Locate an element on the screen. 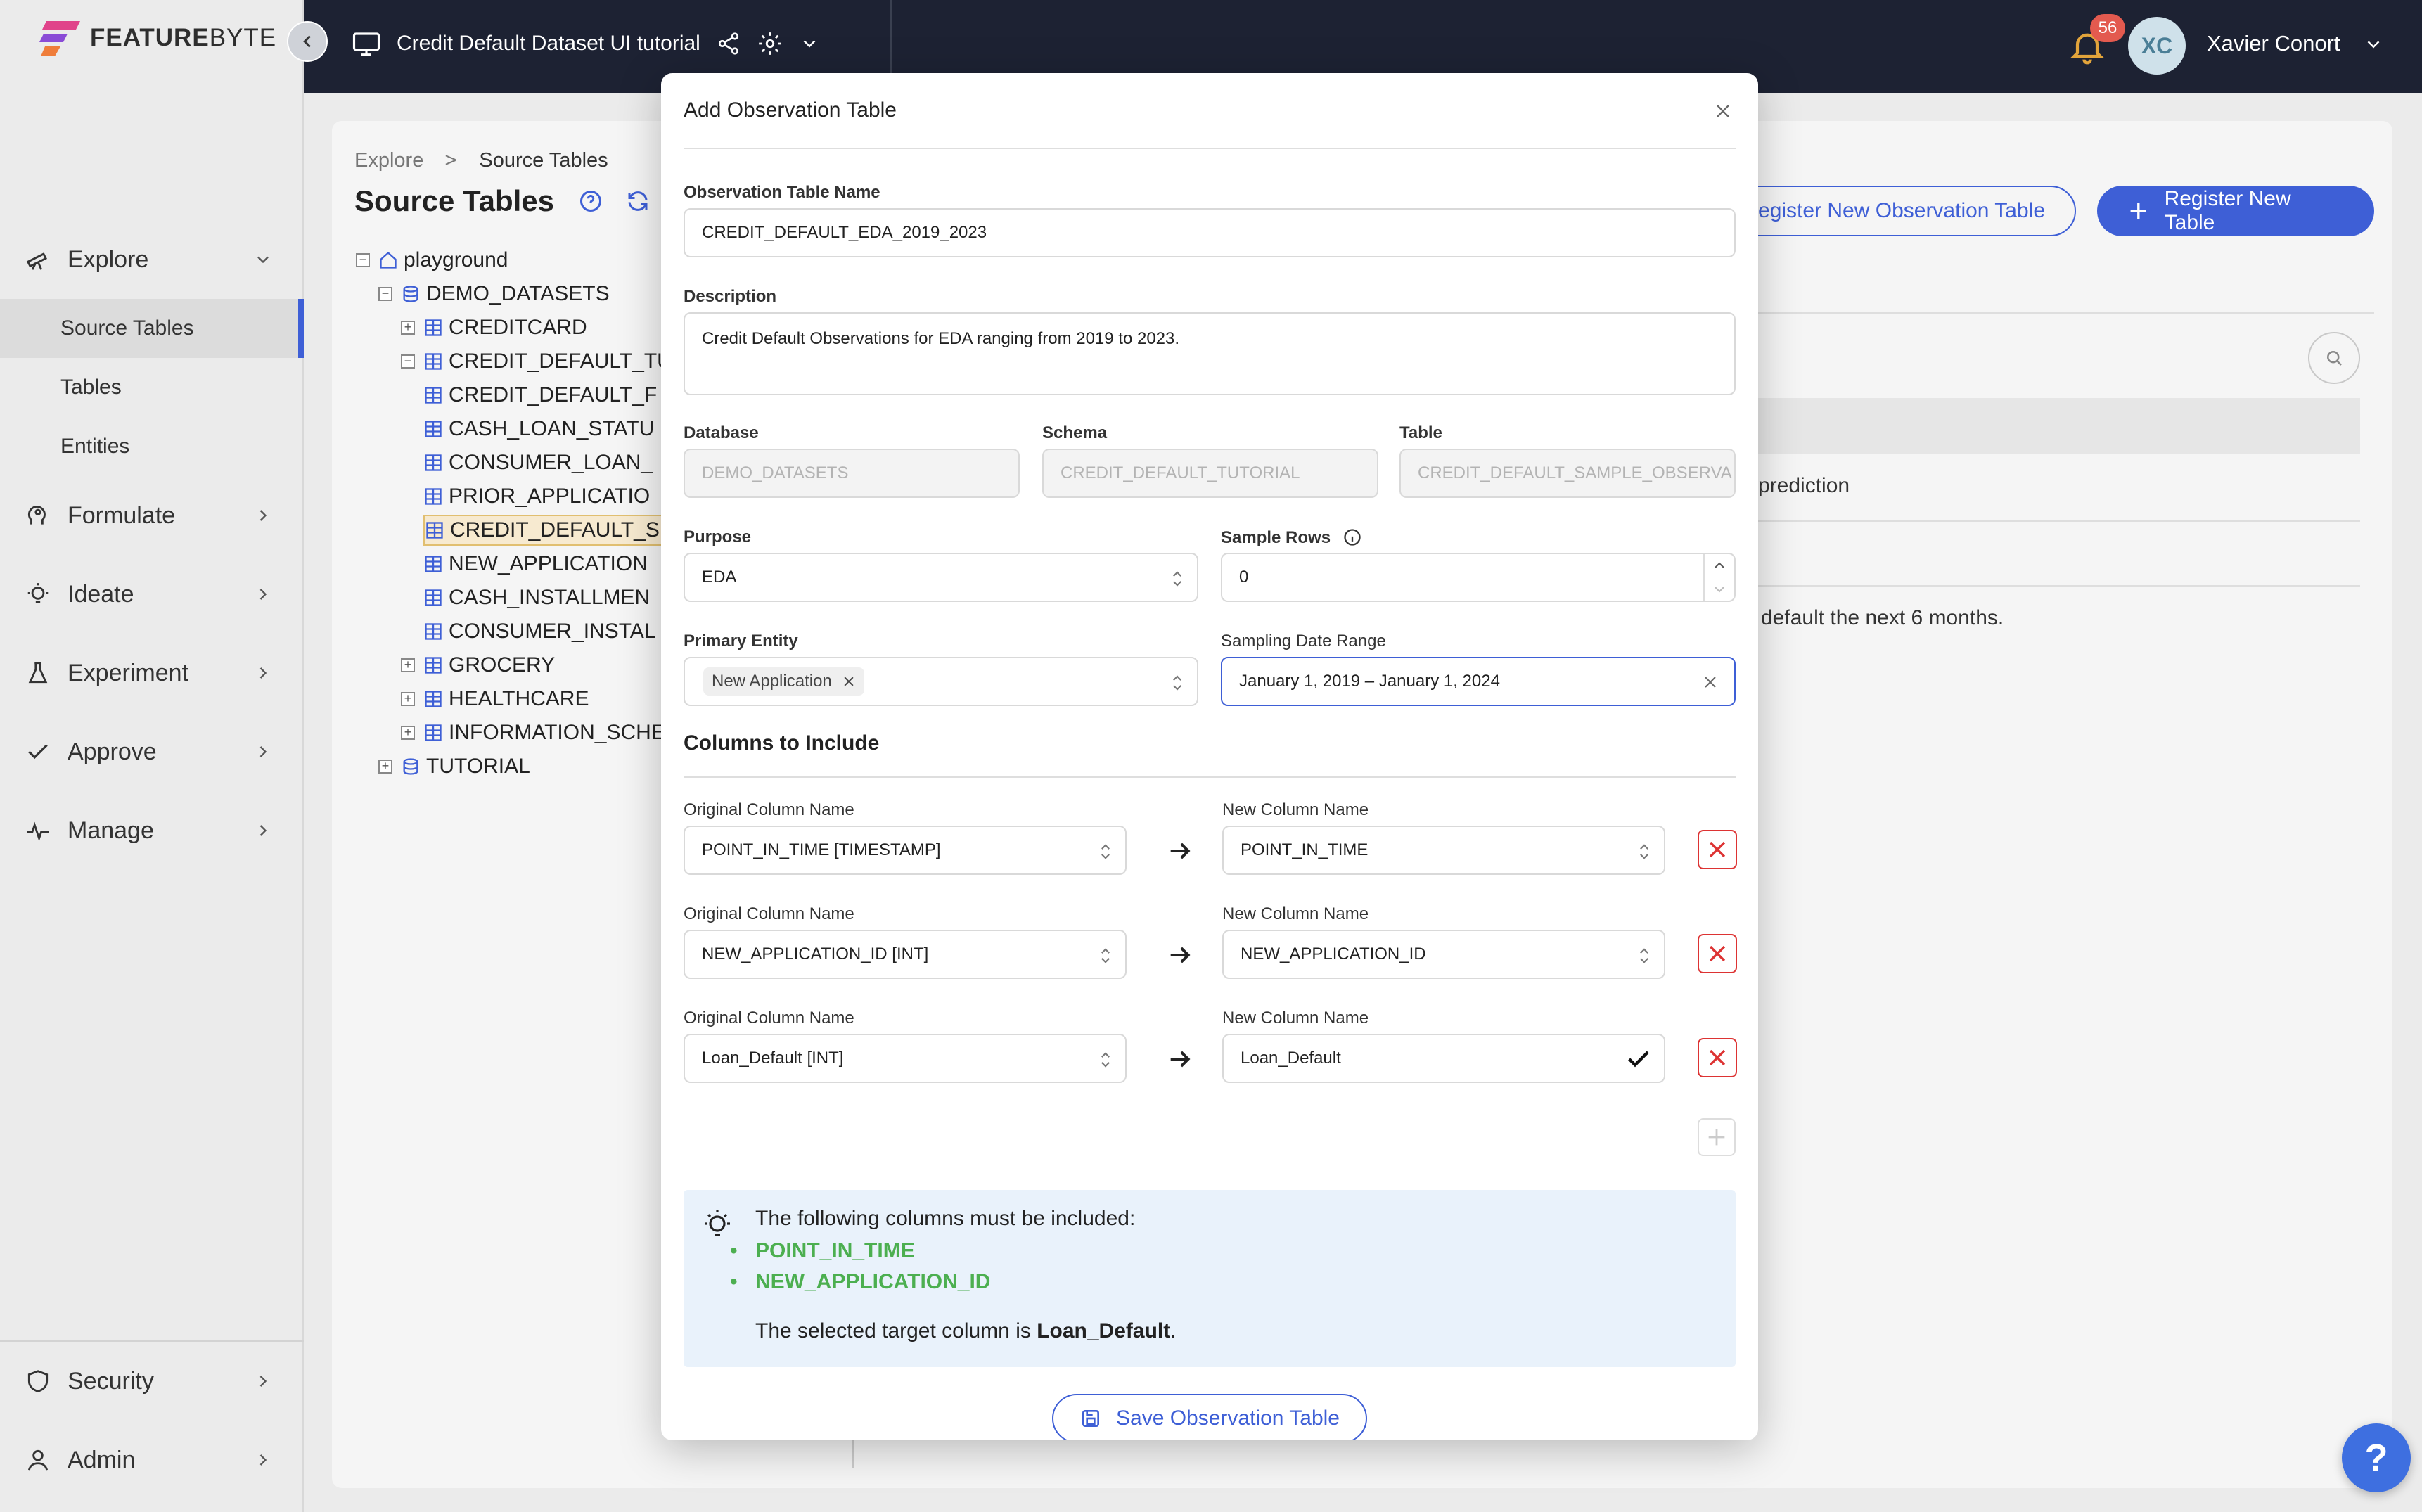 This screenshot has width=2422, height=1512. tree-node: + TUTORIAL is located at coordinates (454, 766).